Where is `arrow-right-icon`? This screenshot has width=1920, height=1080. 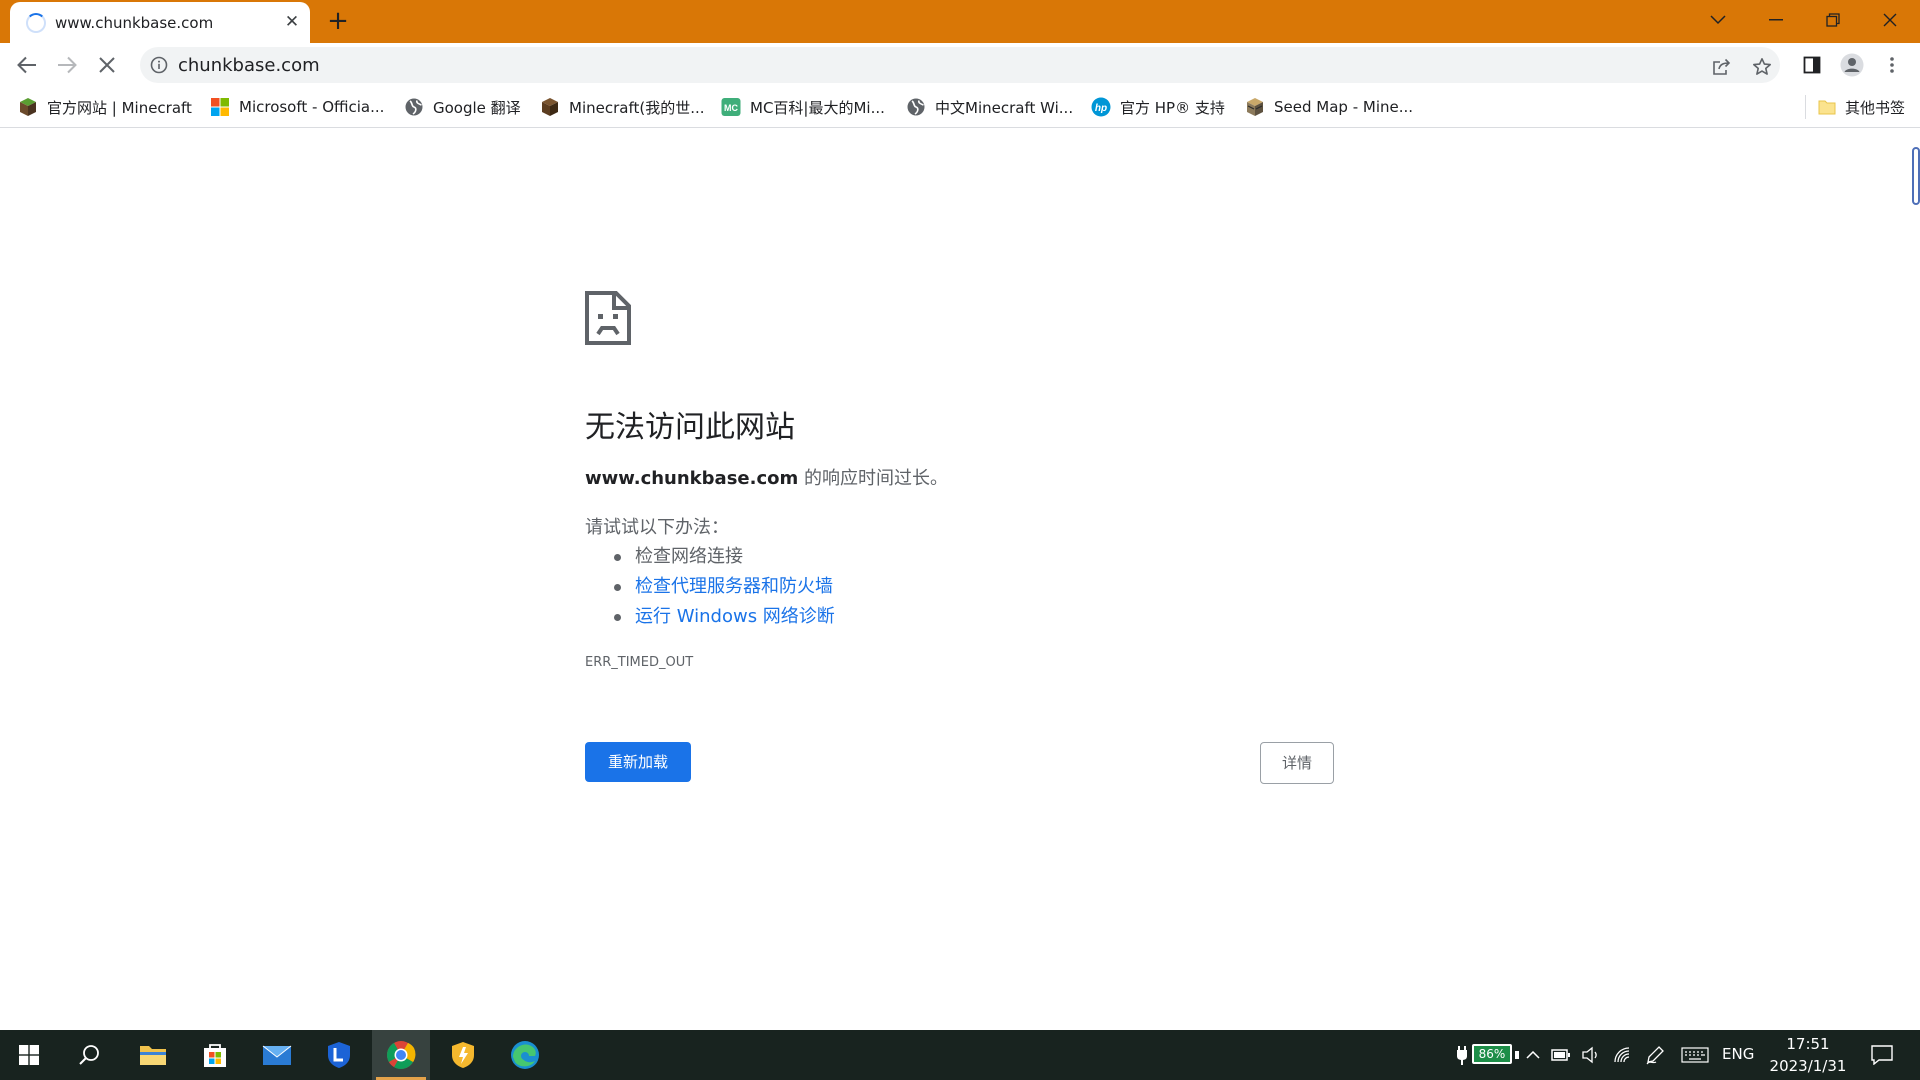 arrow-right-icon is located at coordinates (67, 65).